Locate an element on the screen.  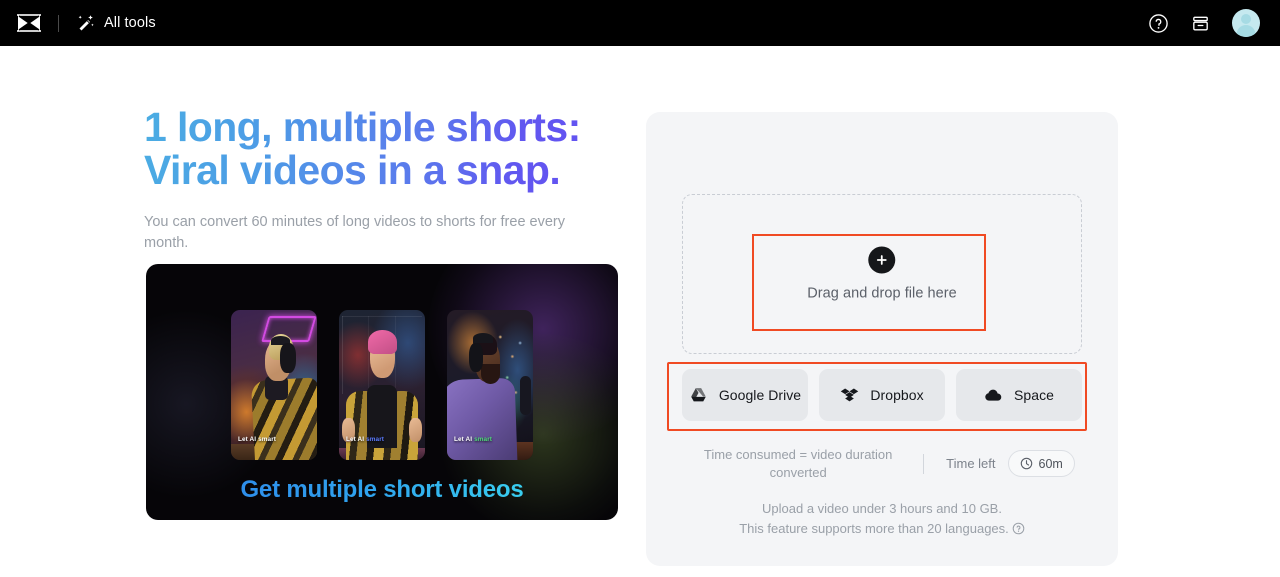
header-left-group: All tools is located at coordinates (85, 23).